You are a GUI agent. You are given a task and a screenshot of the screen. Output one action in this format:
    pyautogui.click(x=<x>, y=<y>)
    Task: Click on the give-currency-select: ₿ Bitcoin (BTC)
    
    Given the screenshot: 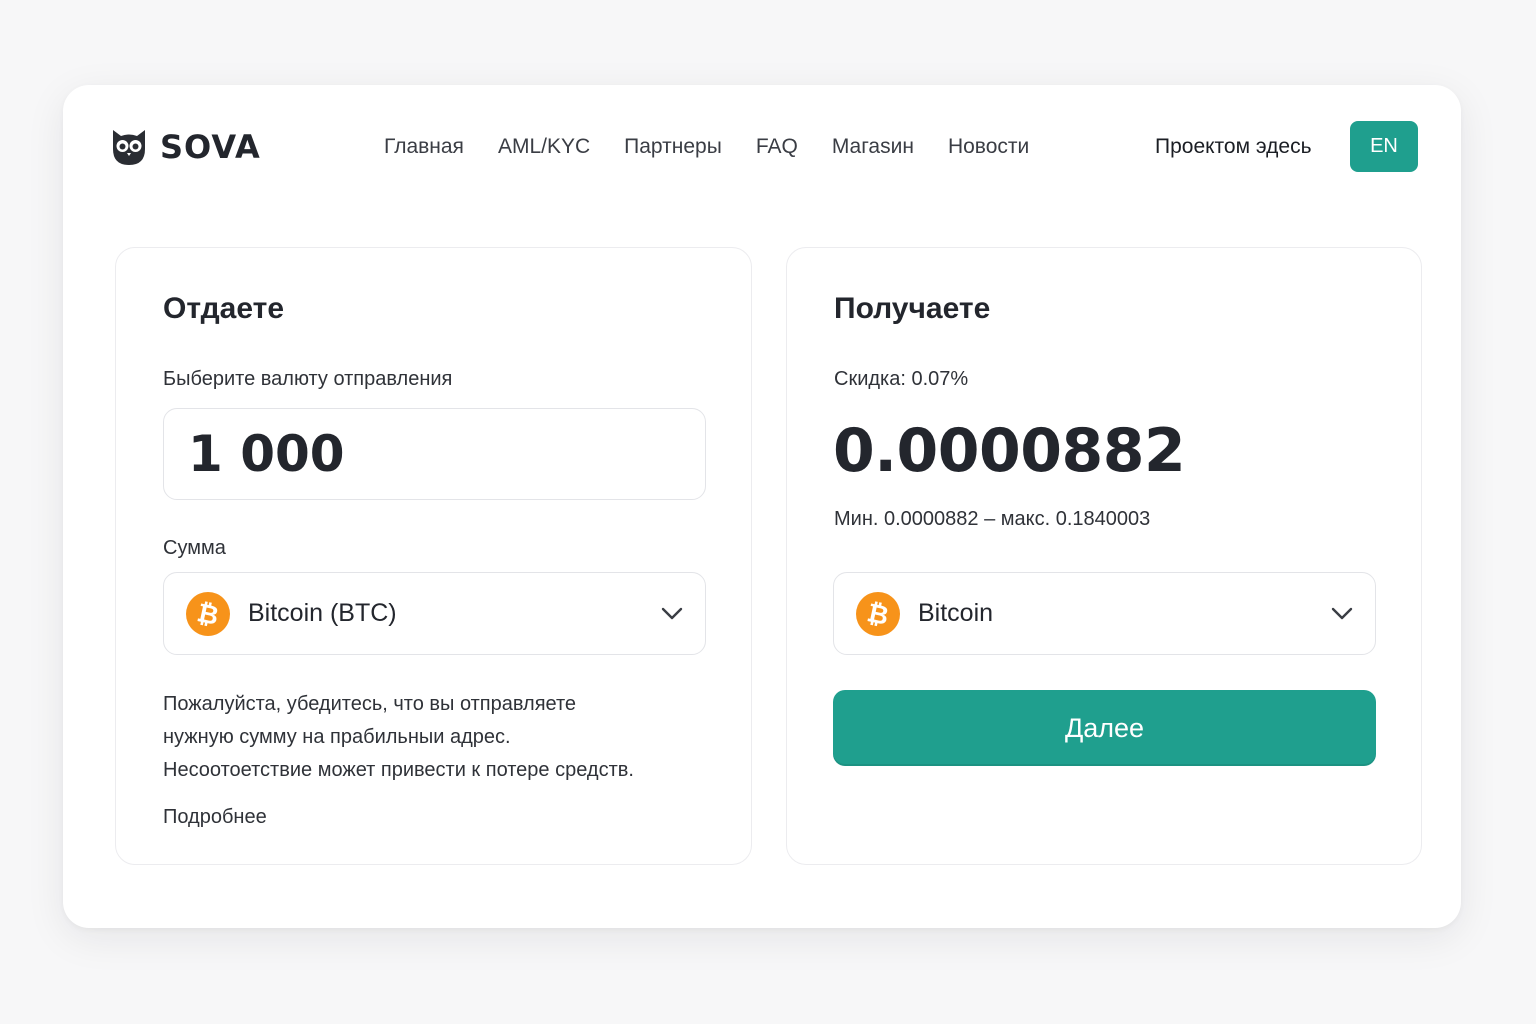 What is the action you would take?
    pyautogui.click(x=434, y=613)
    